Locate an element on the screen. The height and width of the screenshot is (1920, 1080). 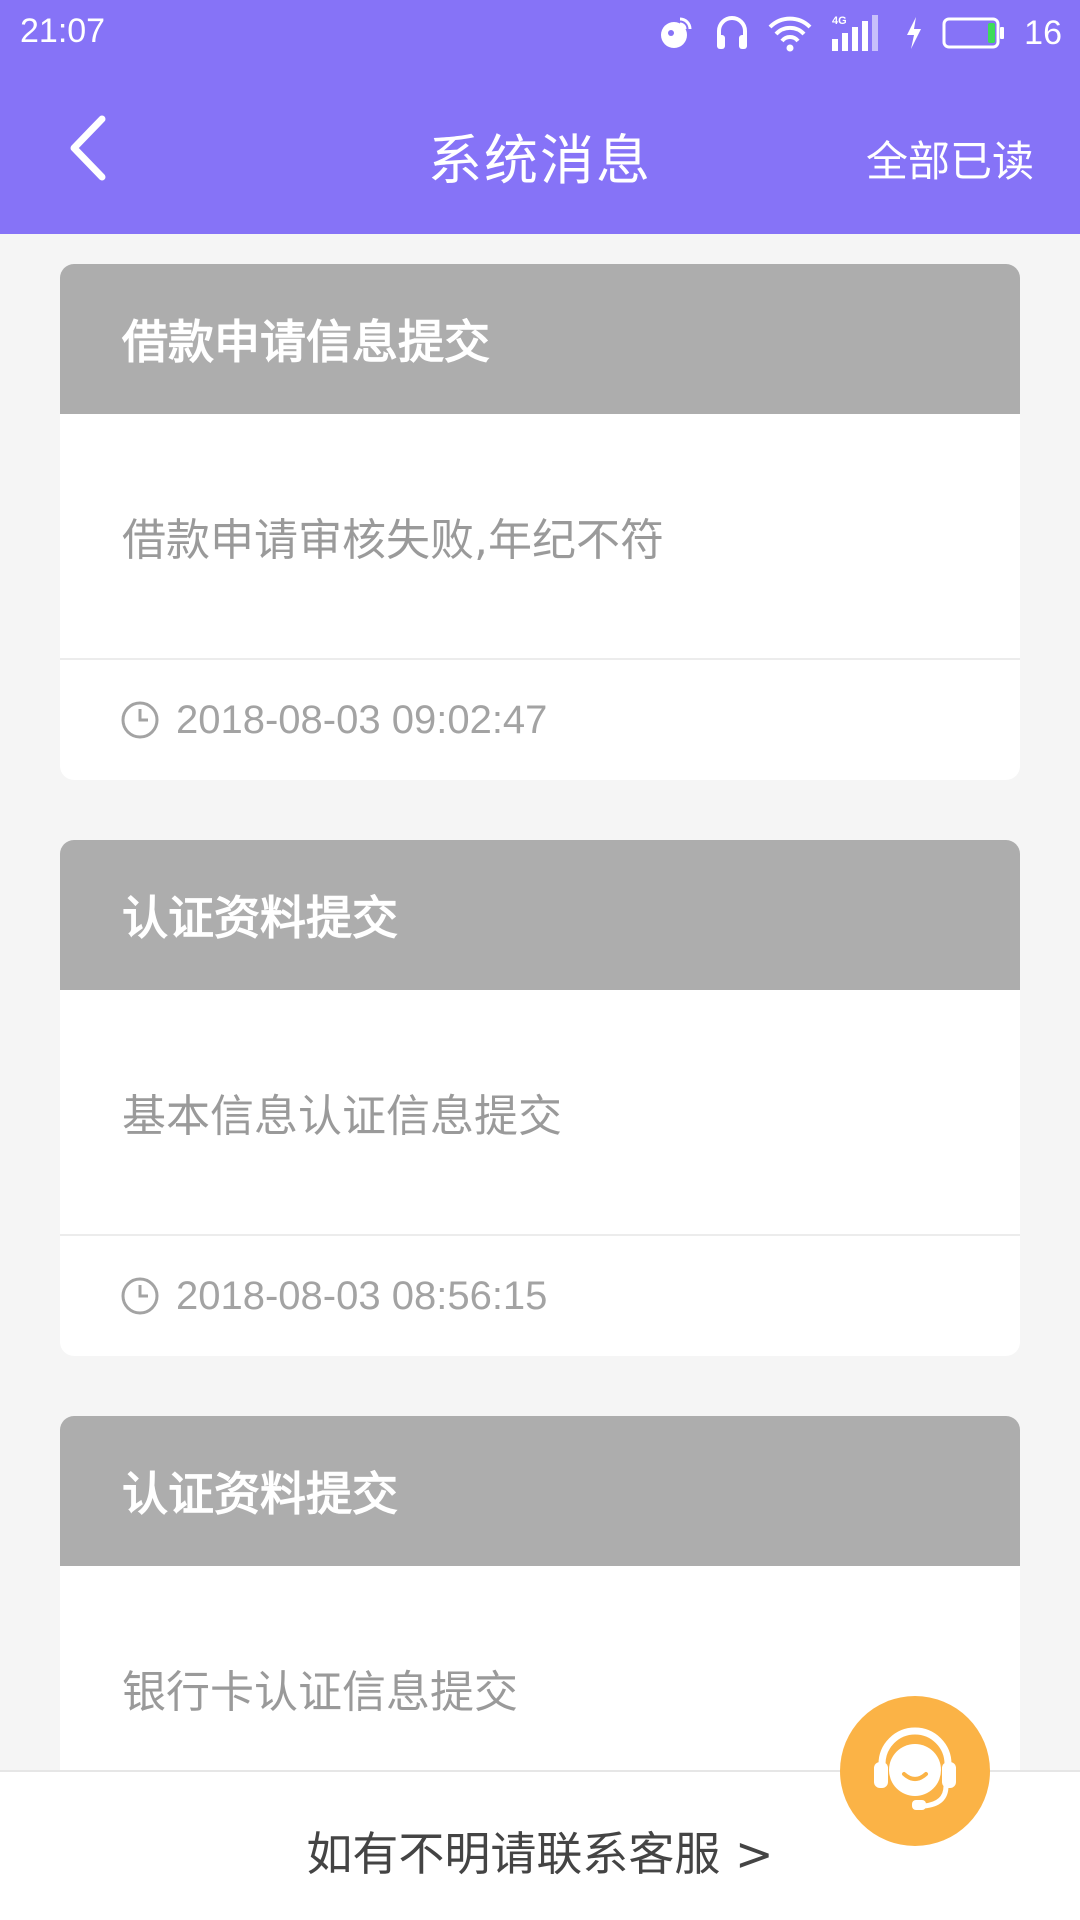
charging-icon is located at coordinates (914, 33).